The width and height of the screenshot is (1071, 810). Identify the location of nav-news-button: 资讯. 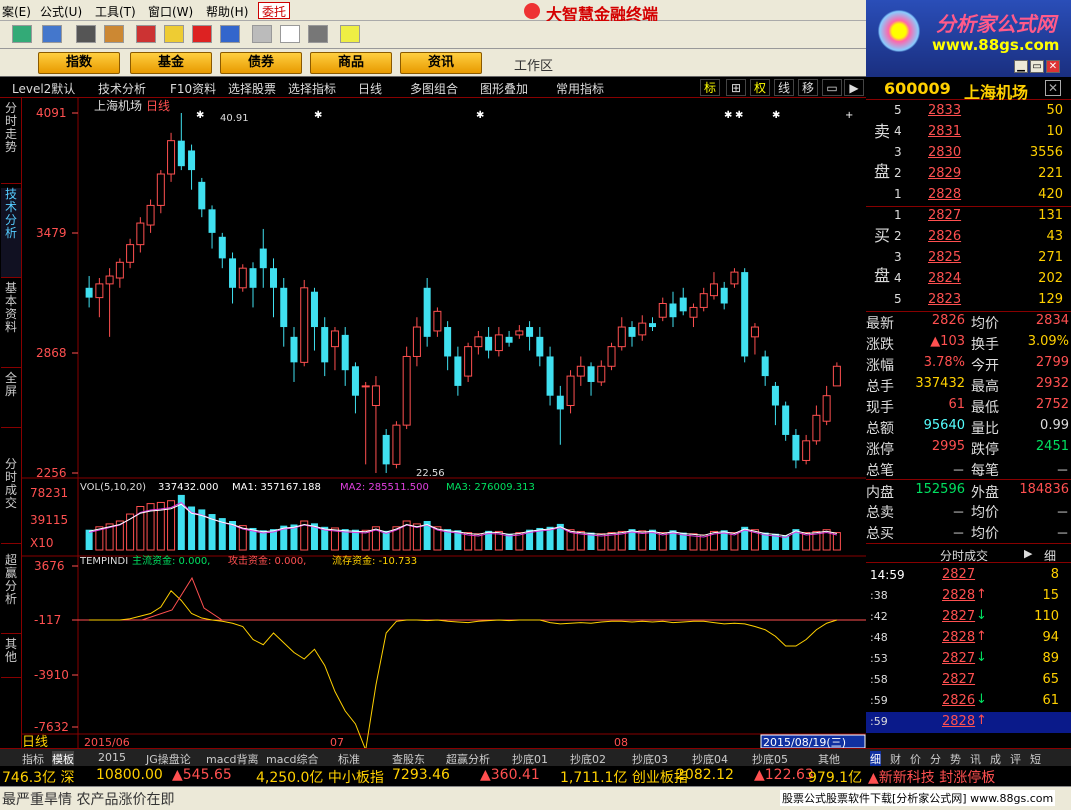
(441, 63).